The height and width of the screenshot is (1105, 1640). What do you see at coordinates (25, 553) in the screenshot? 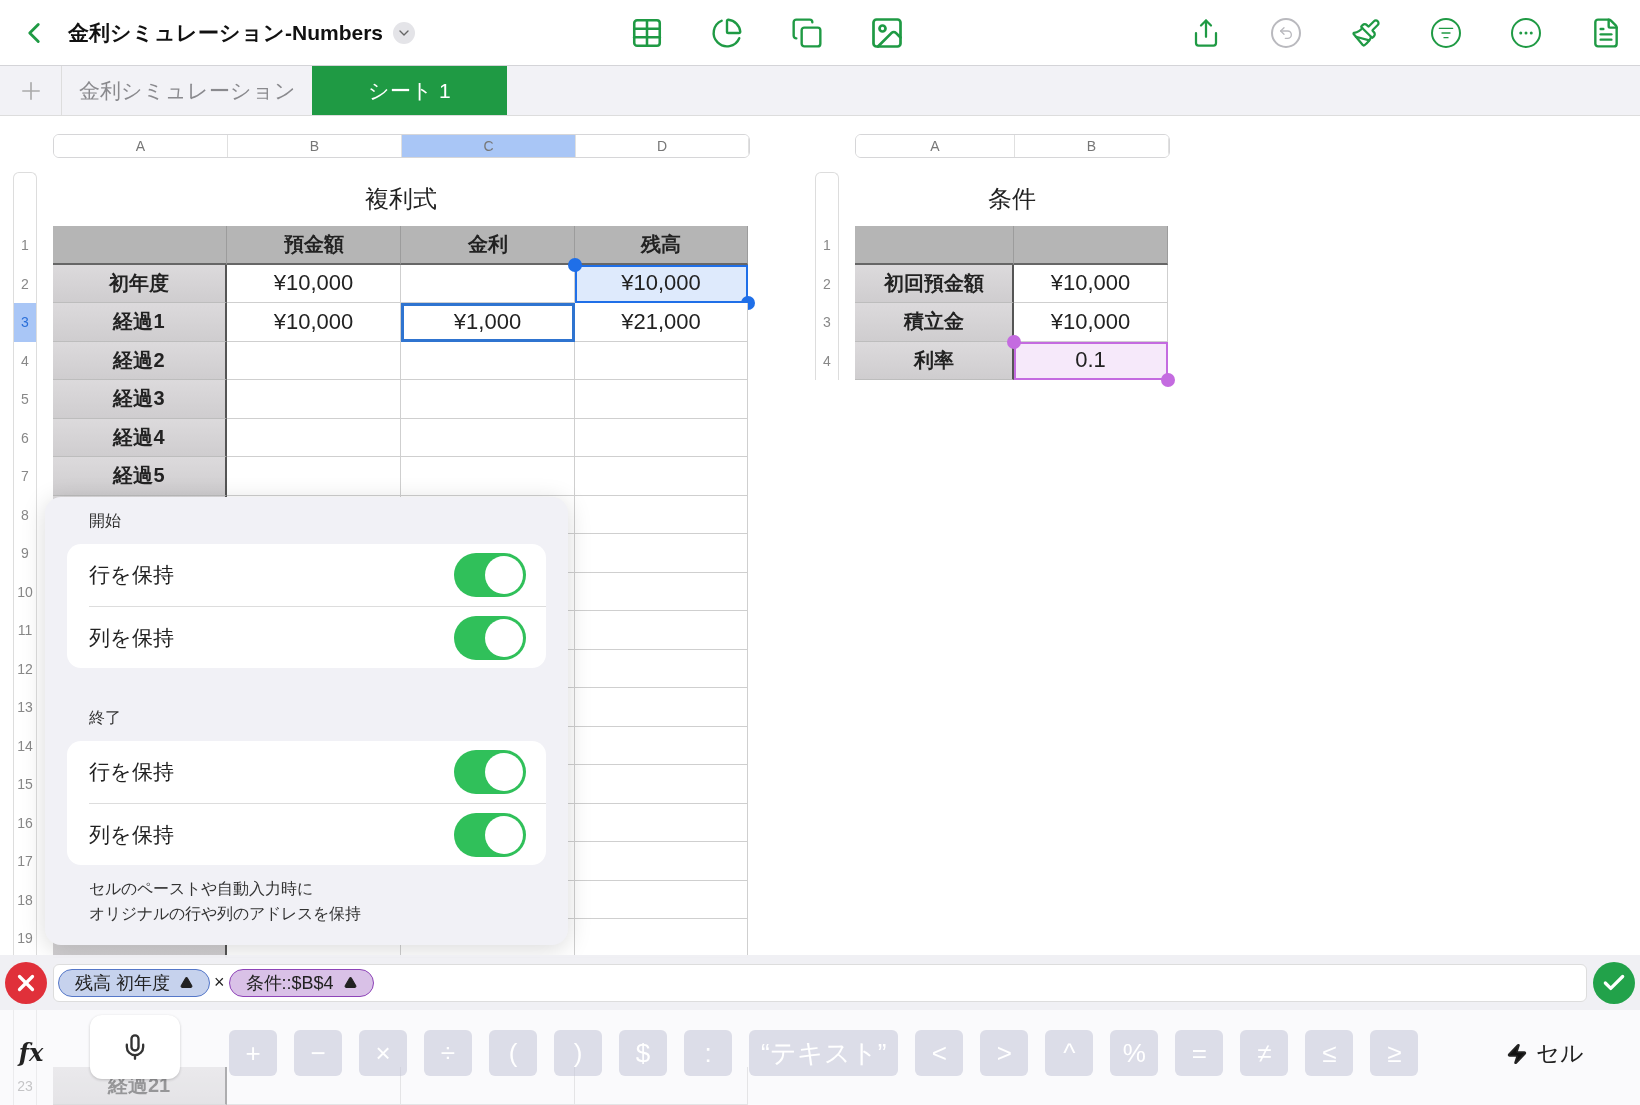
I see `row-number: 9` at bounding box center [25, 553].